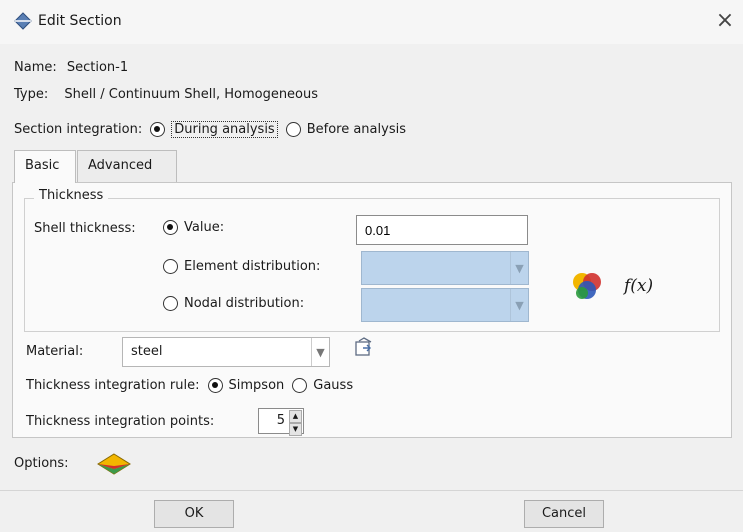 The height and width of the screenshot is (532, 743). What do you see at coordinates (300, 385) in the screenshot?
I see `radio-gauss-indicator` at bounding box center [300, 385].